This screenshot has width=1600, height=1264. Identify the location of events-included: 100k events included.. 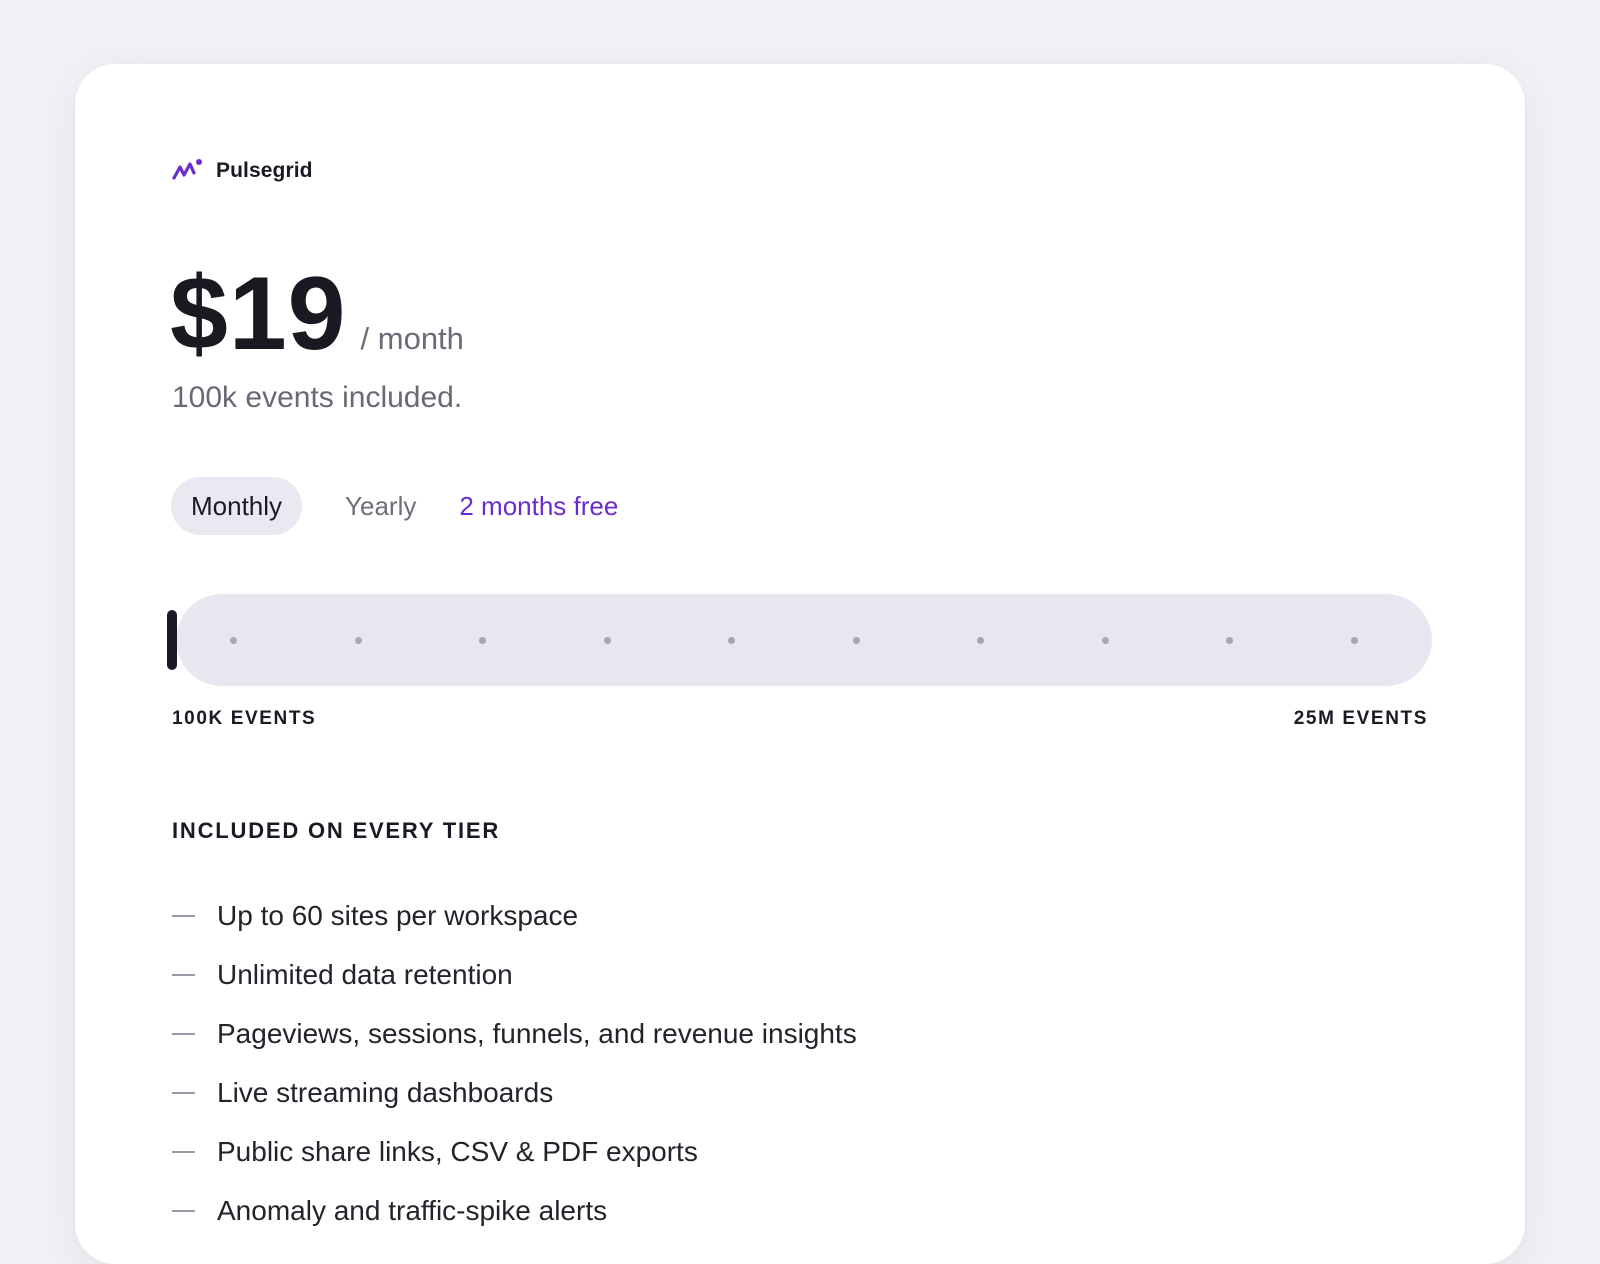
(317, 397).